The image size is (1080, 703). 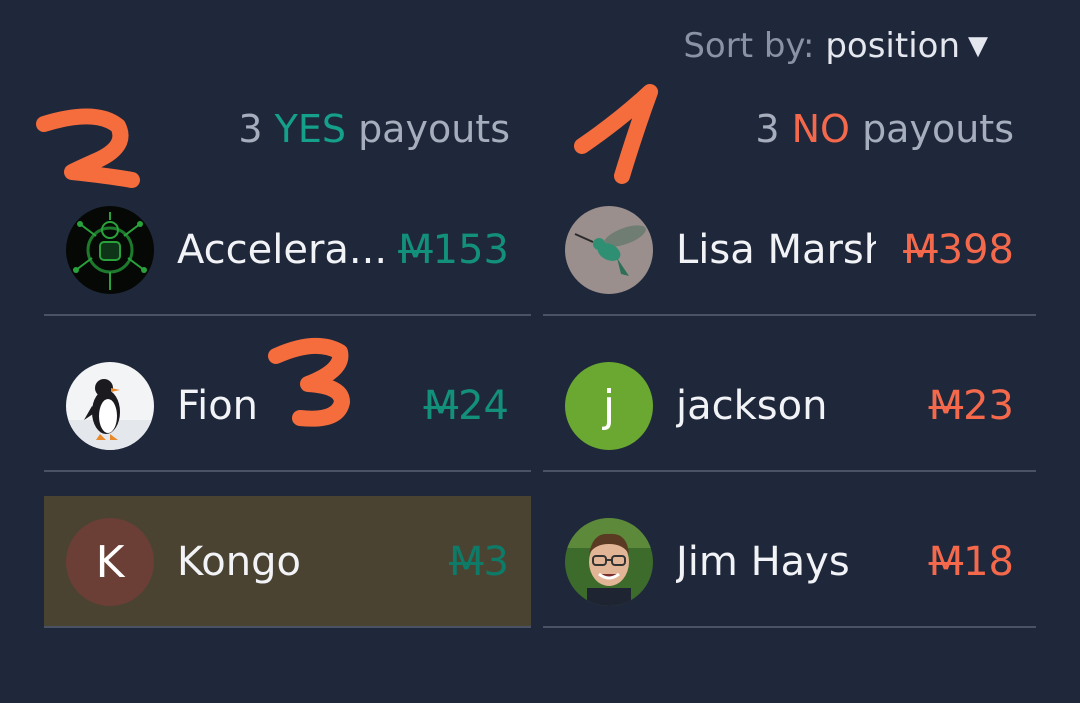 I want to click on no-payouts-header: 3 NO payouts, so click(x=884, y=129).